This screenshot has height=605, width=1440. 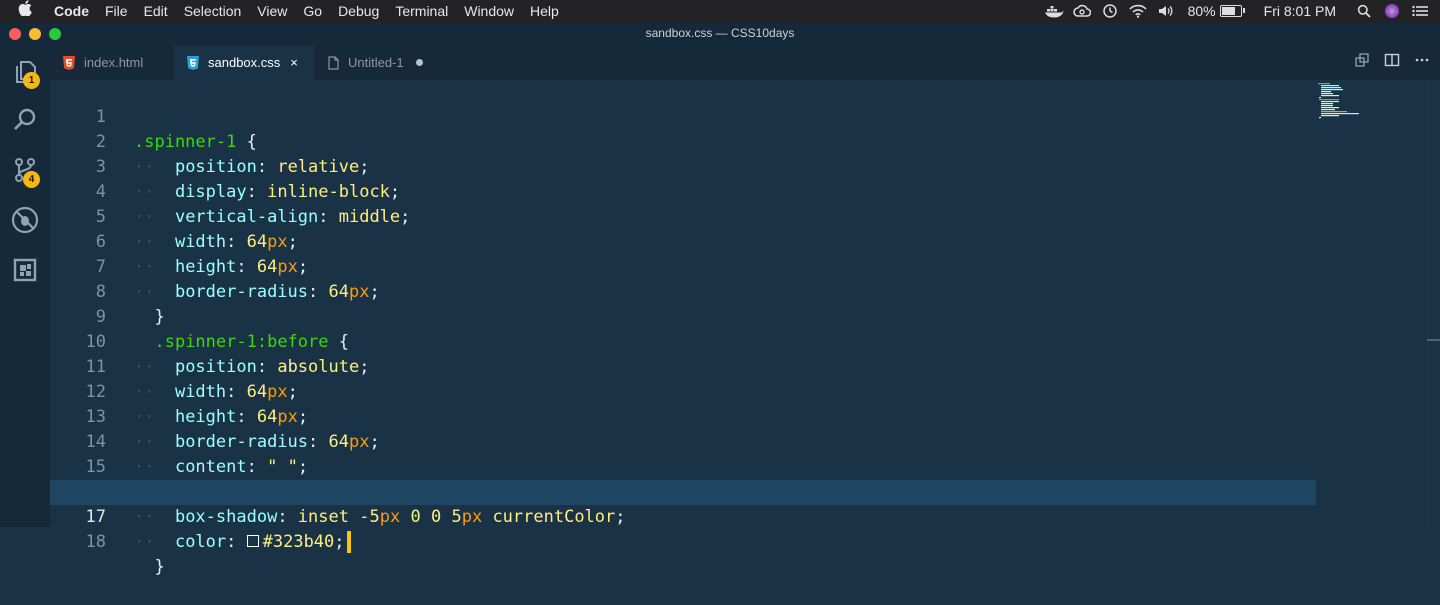 What do you see at coordinates (193, 62) in the screenshot?
I see `css3-icon` at bounding box center [193, 62].